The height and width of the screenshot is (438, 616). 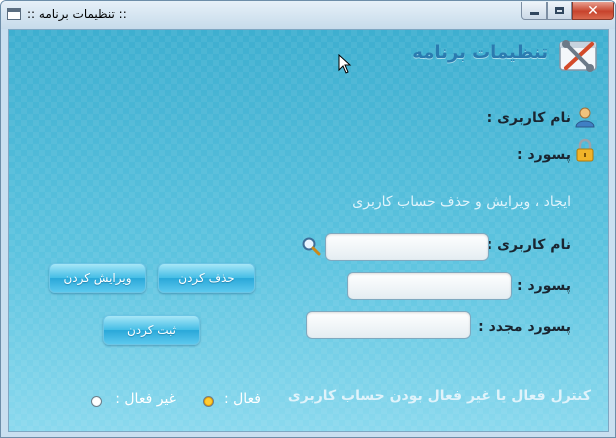 What do you see at coordinates (308, 15) in the screenshot?
I see `title-bar: :: تنظیمات برنامه :: ✕` at bounding box center [308, 15].